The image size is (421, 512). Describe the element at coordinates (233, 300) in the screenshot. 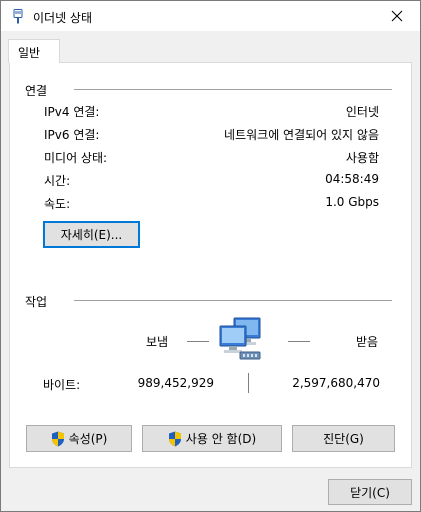

I see `activity-divider` at that location.